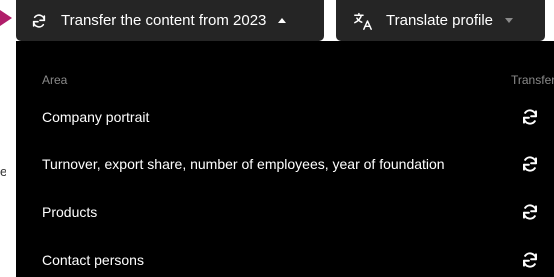  What do you see at coordinates (93, 260) in the screenshot?
I see `list-item-label: Contact persons` at bounding box center [93, 260].